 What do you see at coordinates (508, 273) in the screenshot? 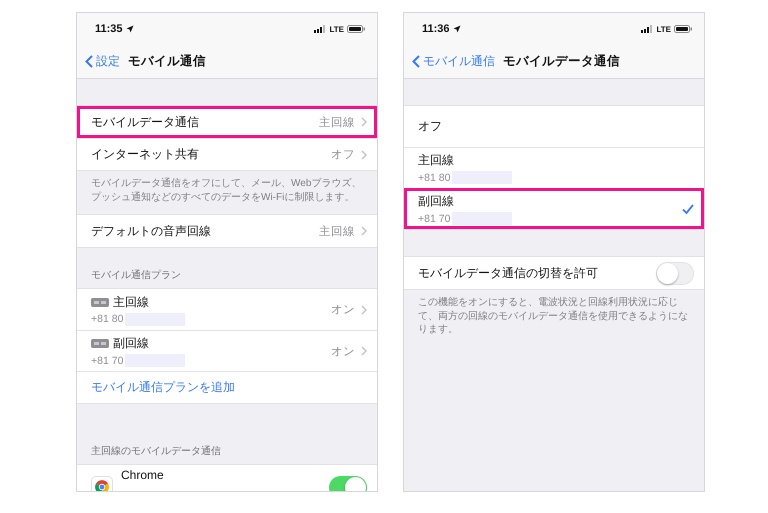
I see `row-label: モバイルデータ通信の切替を許可` at bounding box center [508, 273].